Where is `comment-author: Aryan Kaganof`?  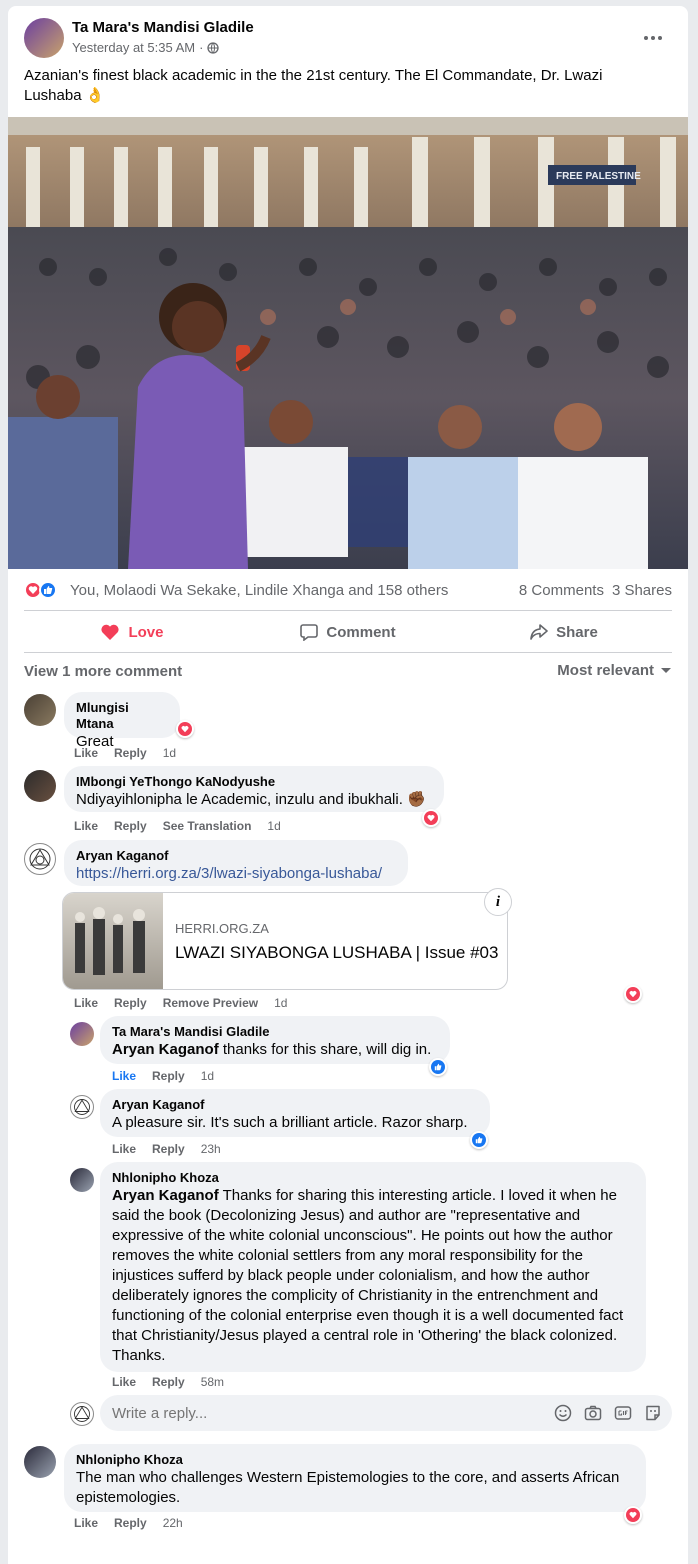
comment-author: Aryan Kaganof is located at coordinates (236, 856).